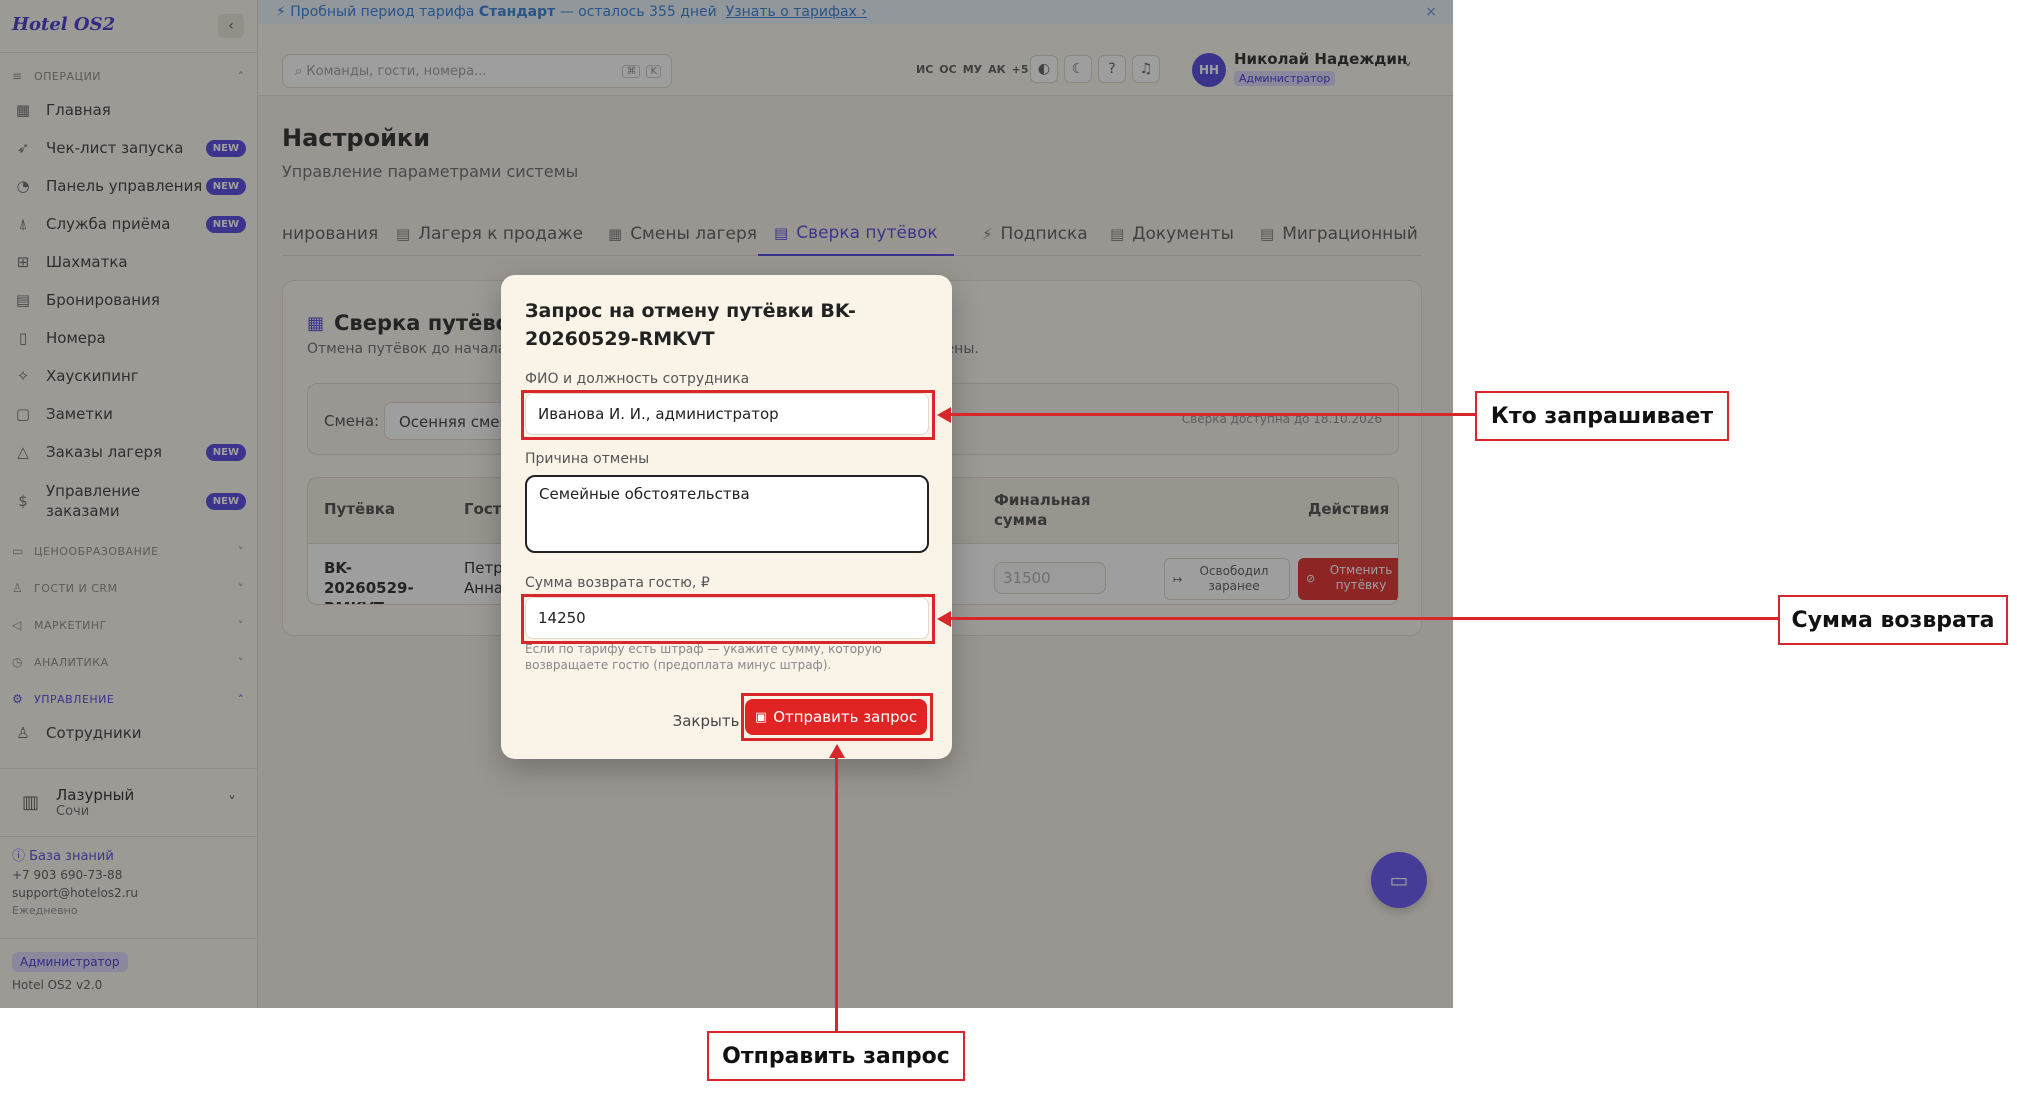  I want to click on employee-label: ФИО и должность сотрудника, so click(637, 379).